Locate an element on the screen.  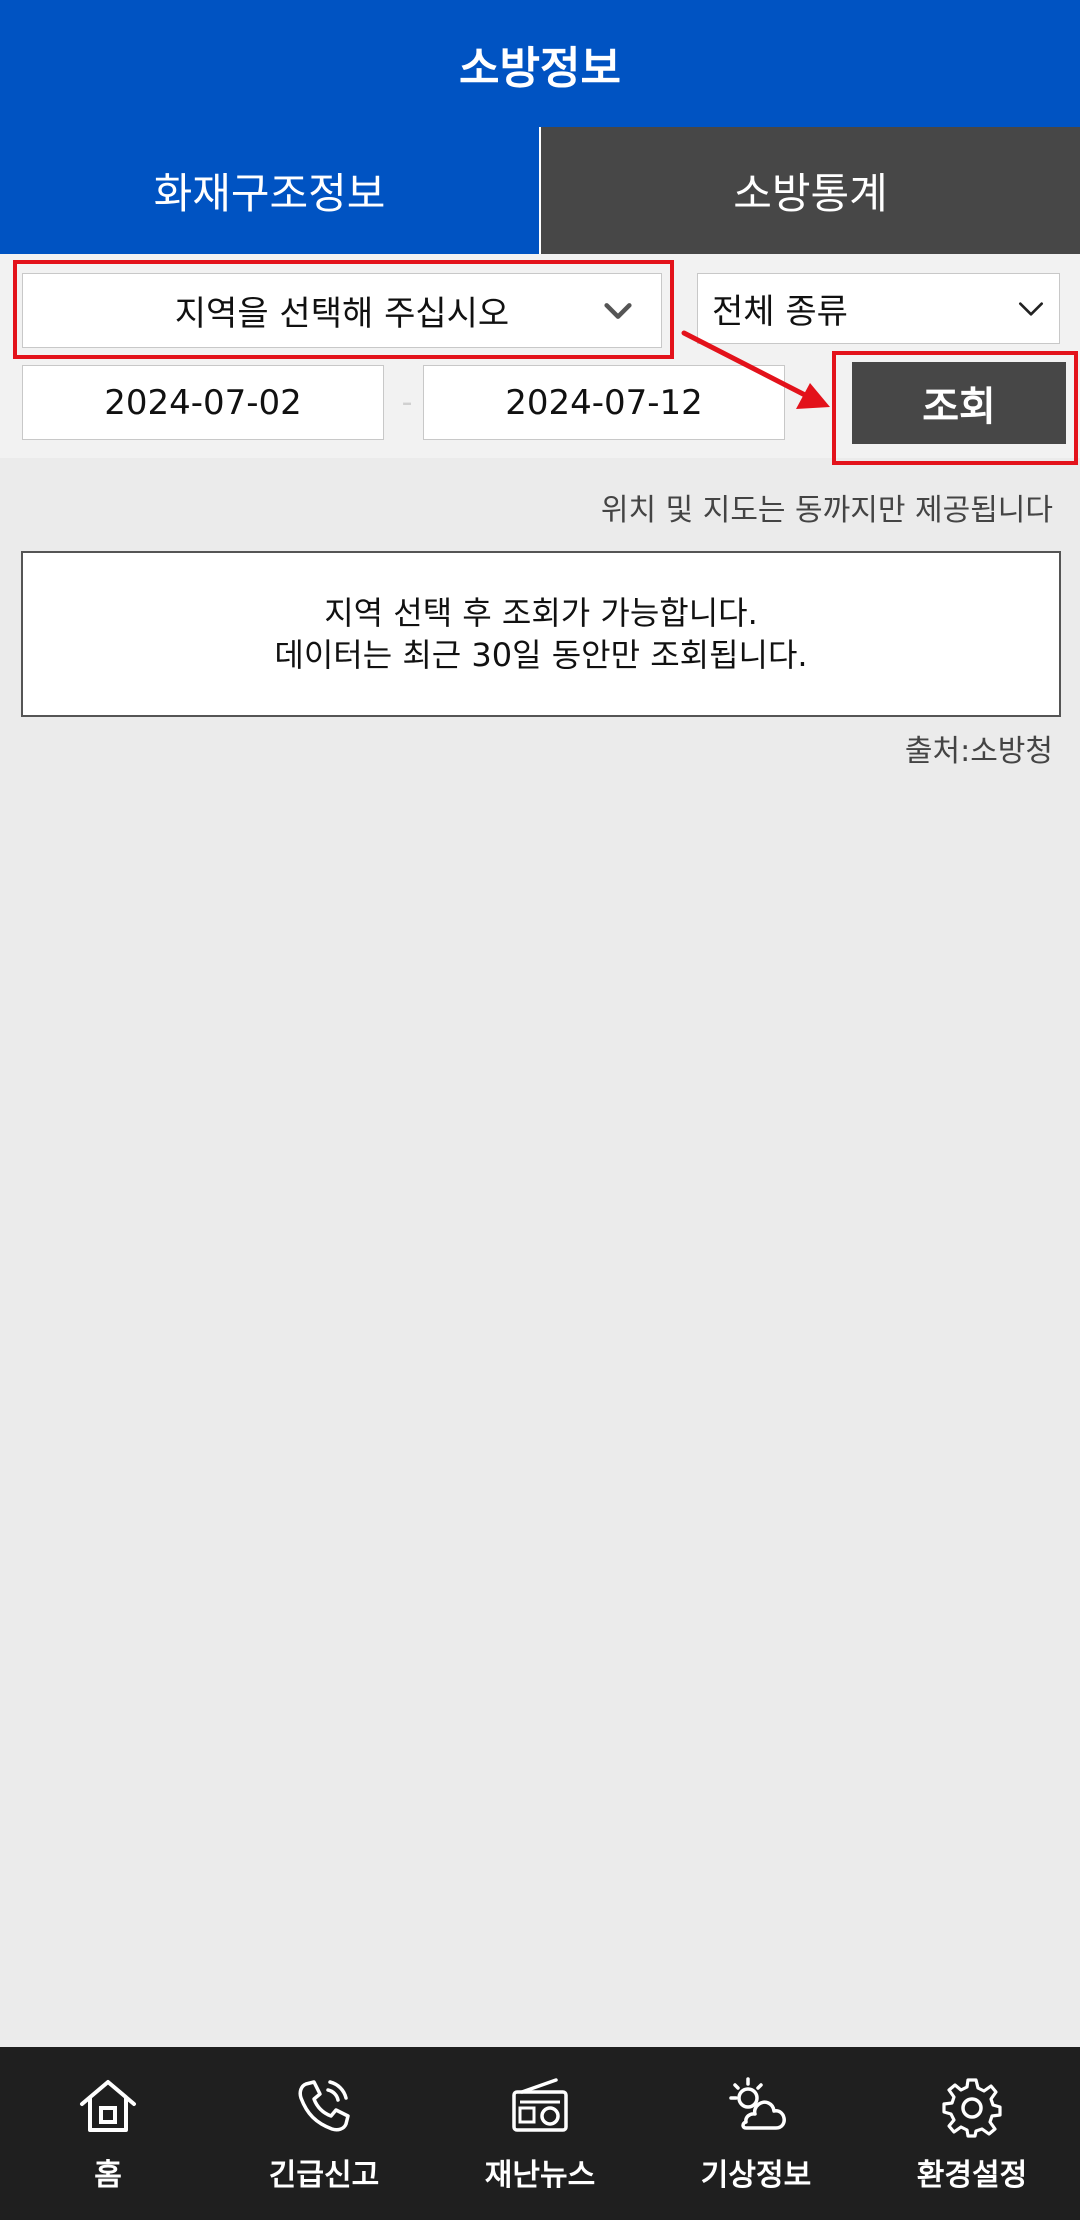
nav-label: 긴급신고 is located at coordinates (324, 2175).